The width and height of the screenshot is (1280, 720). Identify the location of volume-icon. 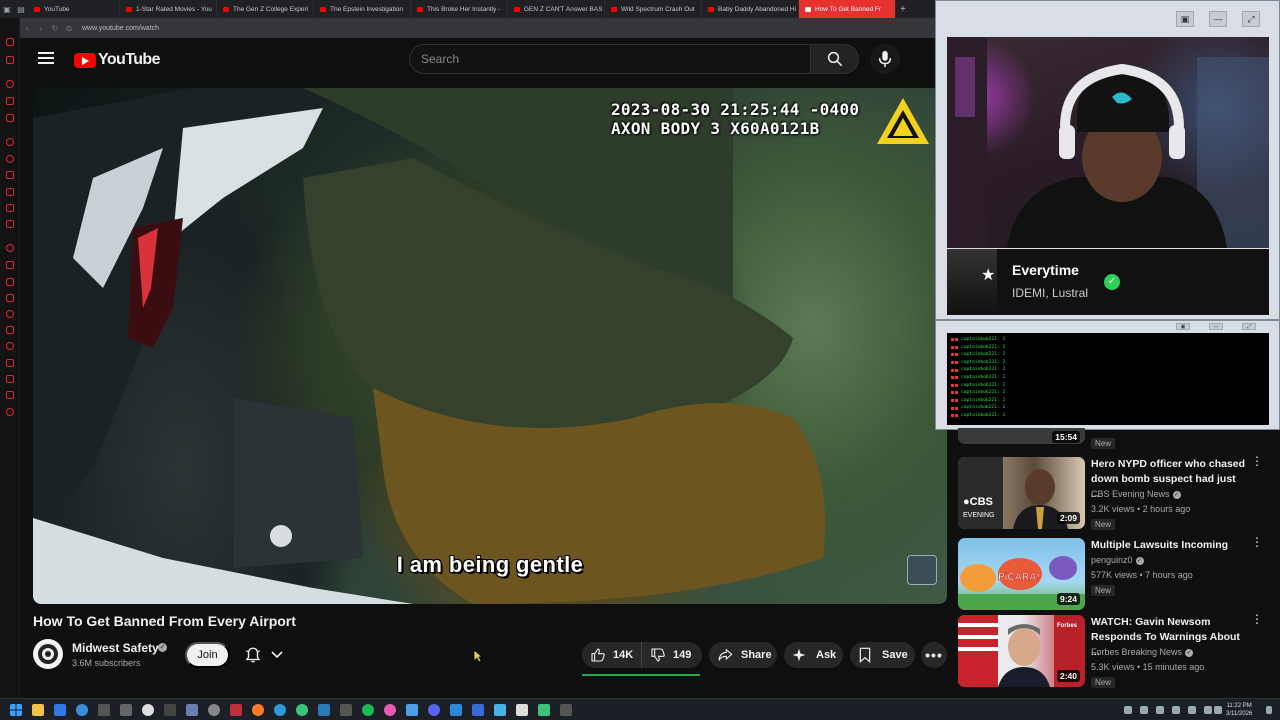
(1218, 710).